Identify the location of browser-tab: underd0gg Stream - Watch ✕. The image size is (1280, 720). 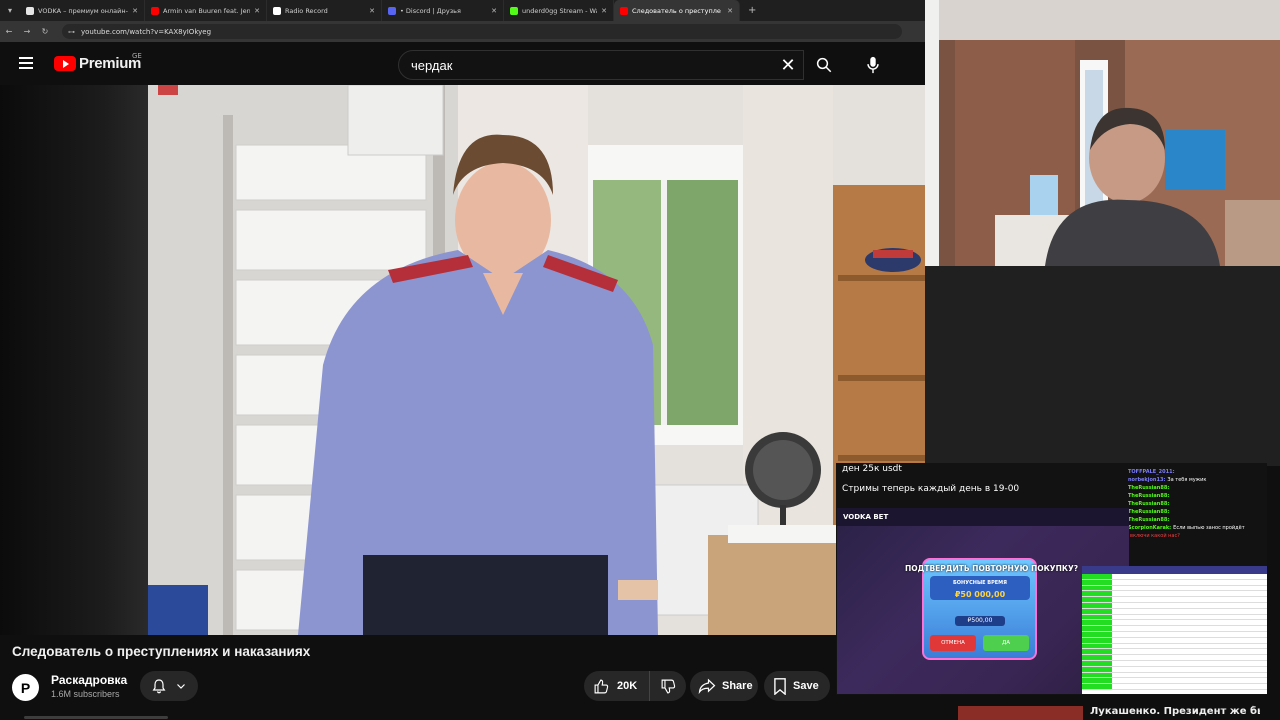
(559, 10).